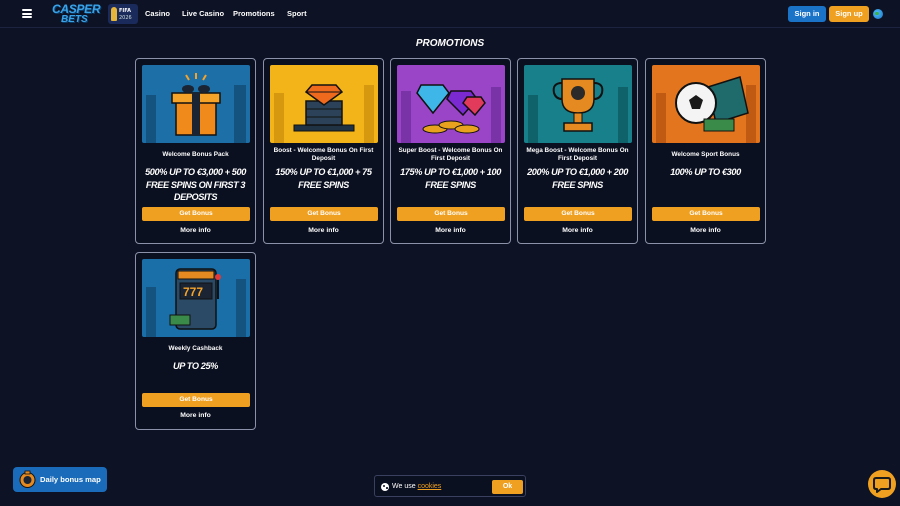  I want to click on slot-machine-icon: 777, so click(196, 298).